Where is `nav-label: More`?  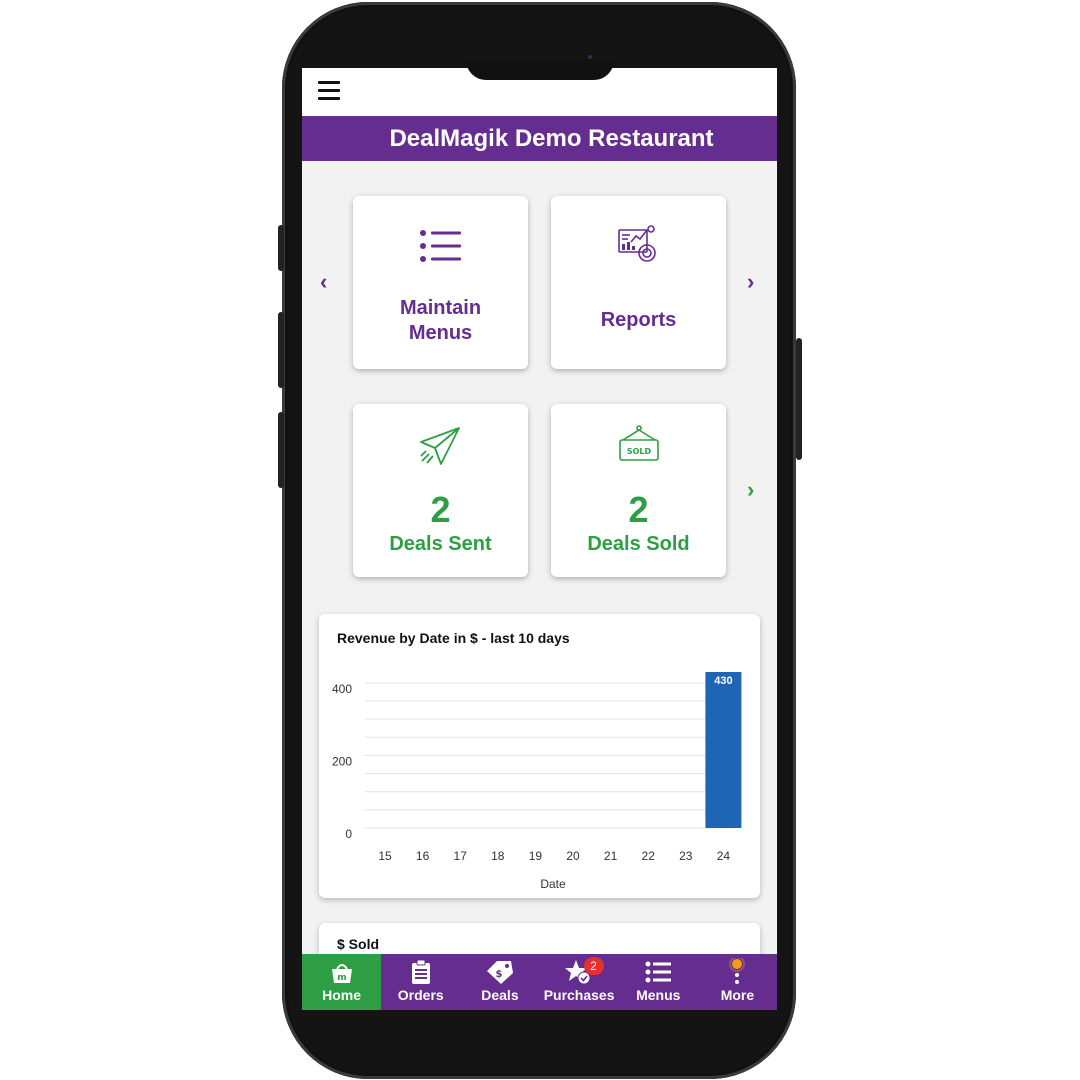 nav-label: More is located at coordinates (737, 995).